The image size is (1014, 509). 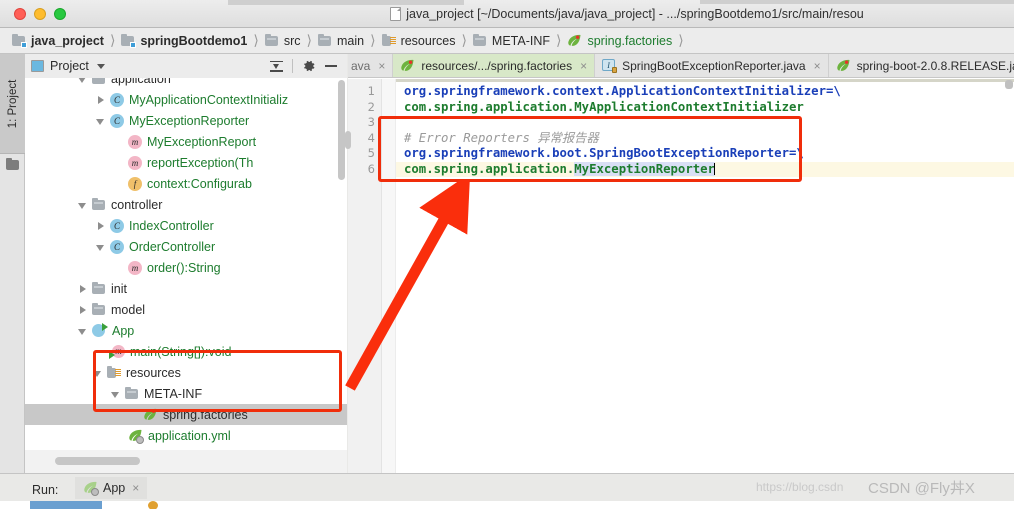 I want to click on editor-gutter-handle, so click(x=348, y=140).